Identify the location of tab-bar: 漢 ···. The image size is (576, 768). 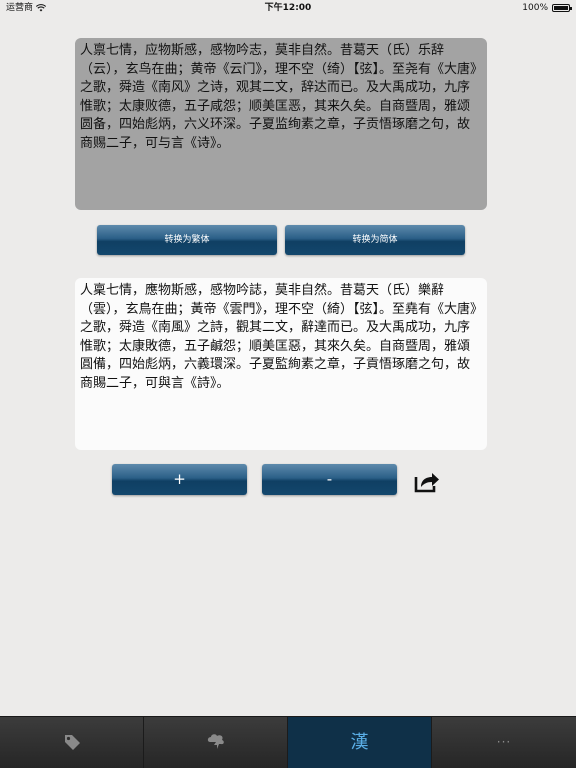
(288, 742).